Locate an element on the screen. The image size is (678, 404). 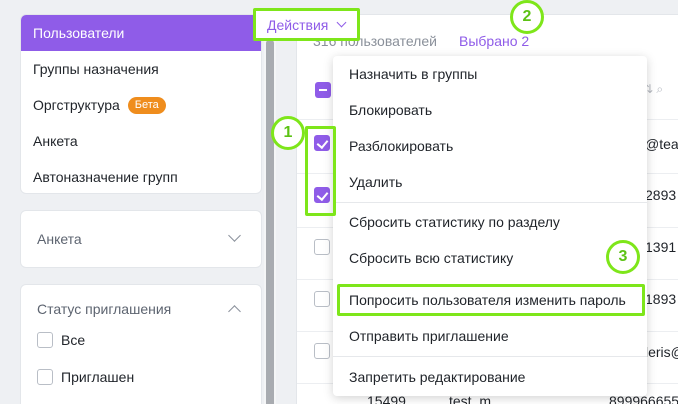
scrollbar is located at coordinates (270, 213).